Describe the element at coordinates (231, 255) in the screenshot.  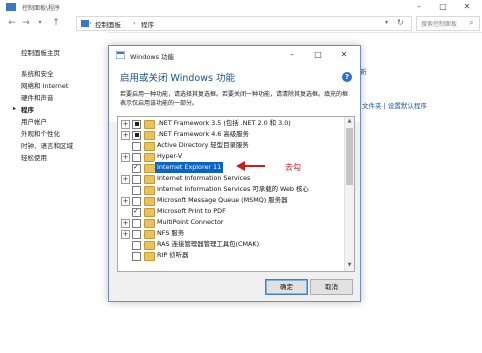
I see `feature-row: RIP 侦听器` at that location.